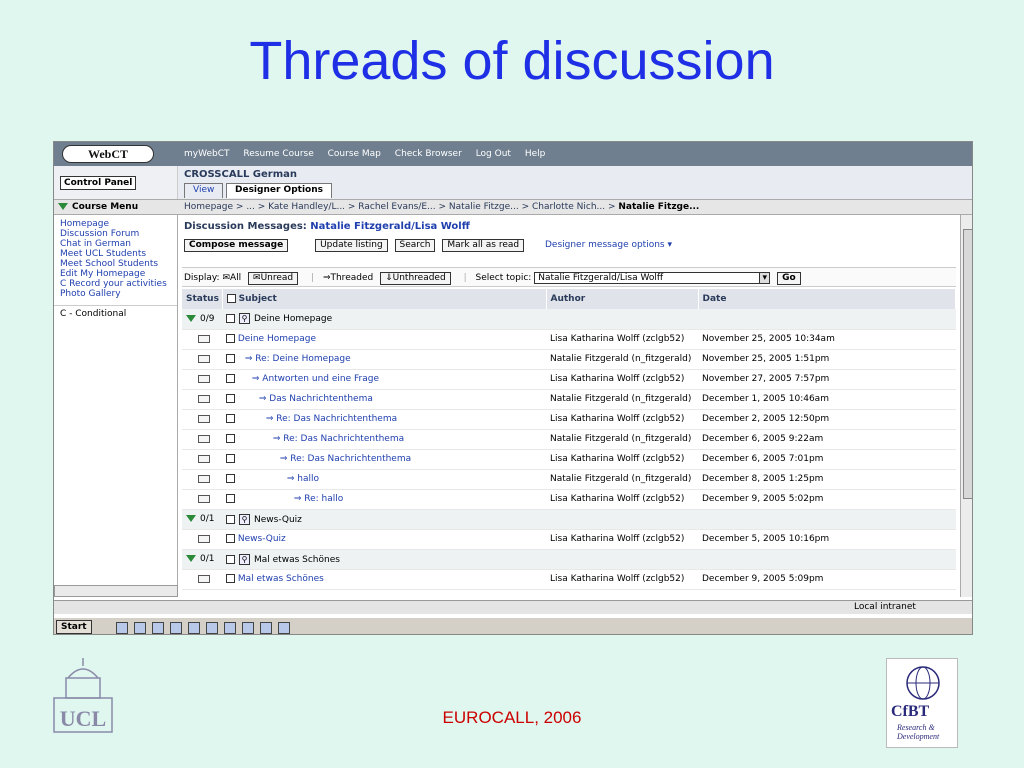 The width and height of the screenshot is (1024, 768). I want to click on topic-row: 0/1 ⚲ News-Quiz, so click(569, 519).